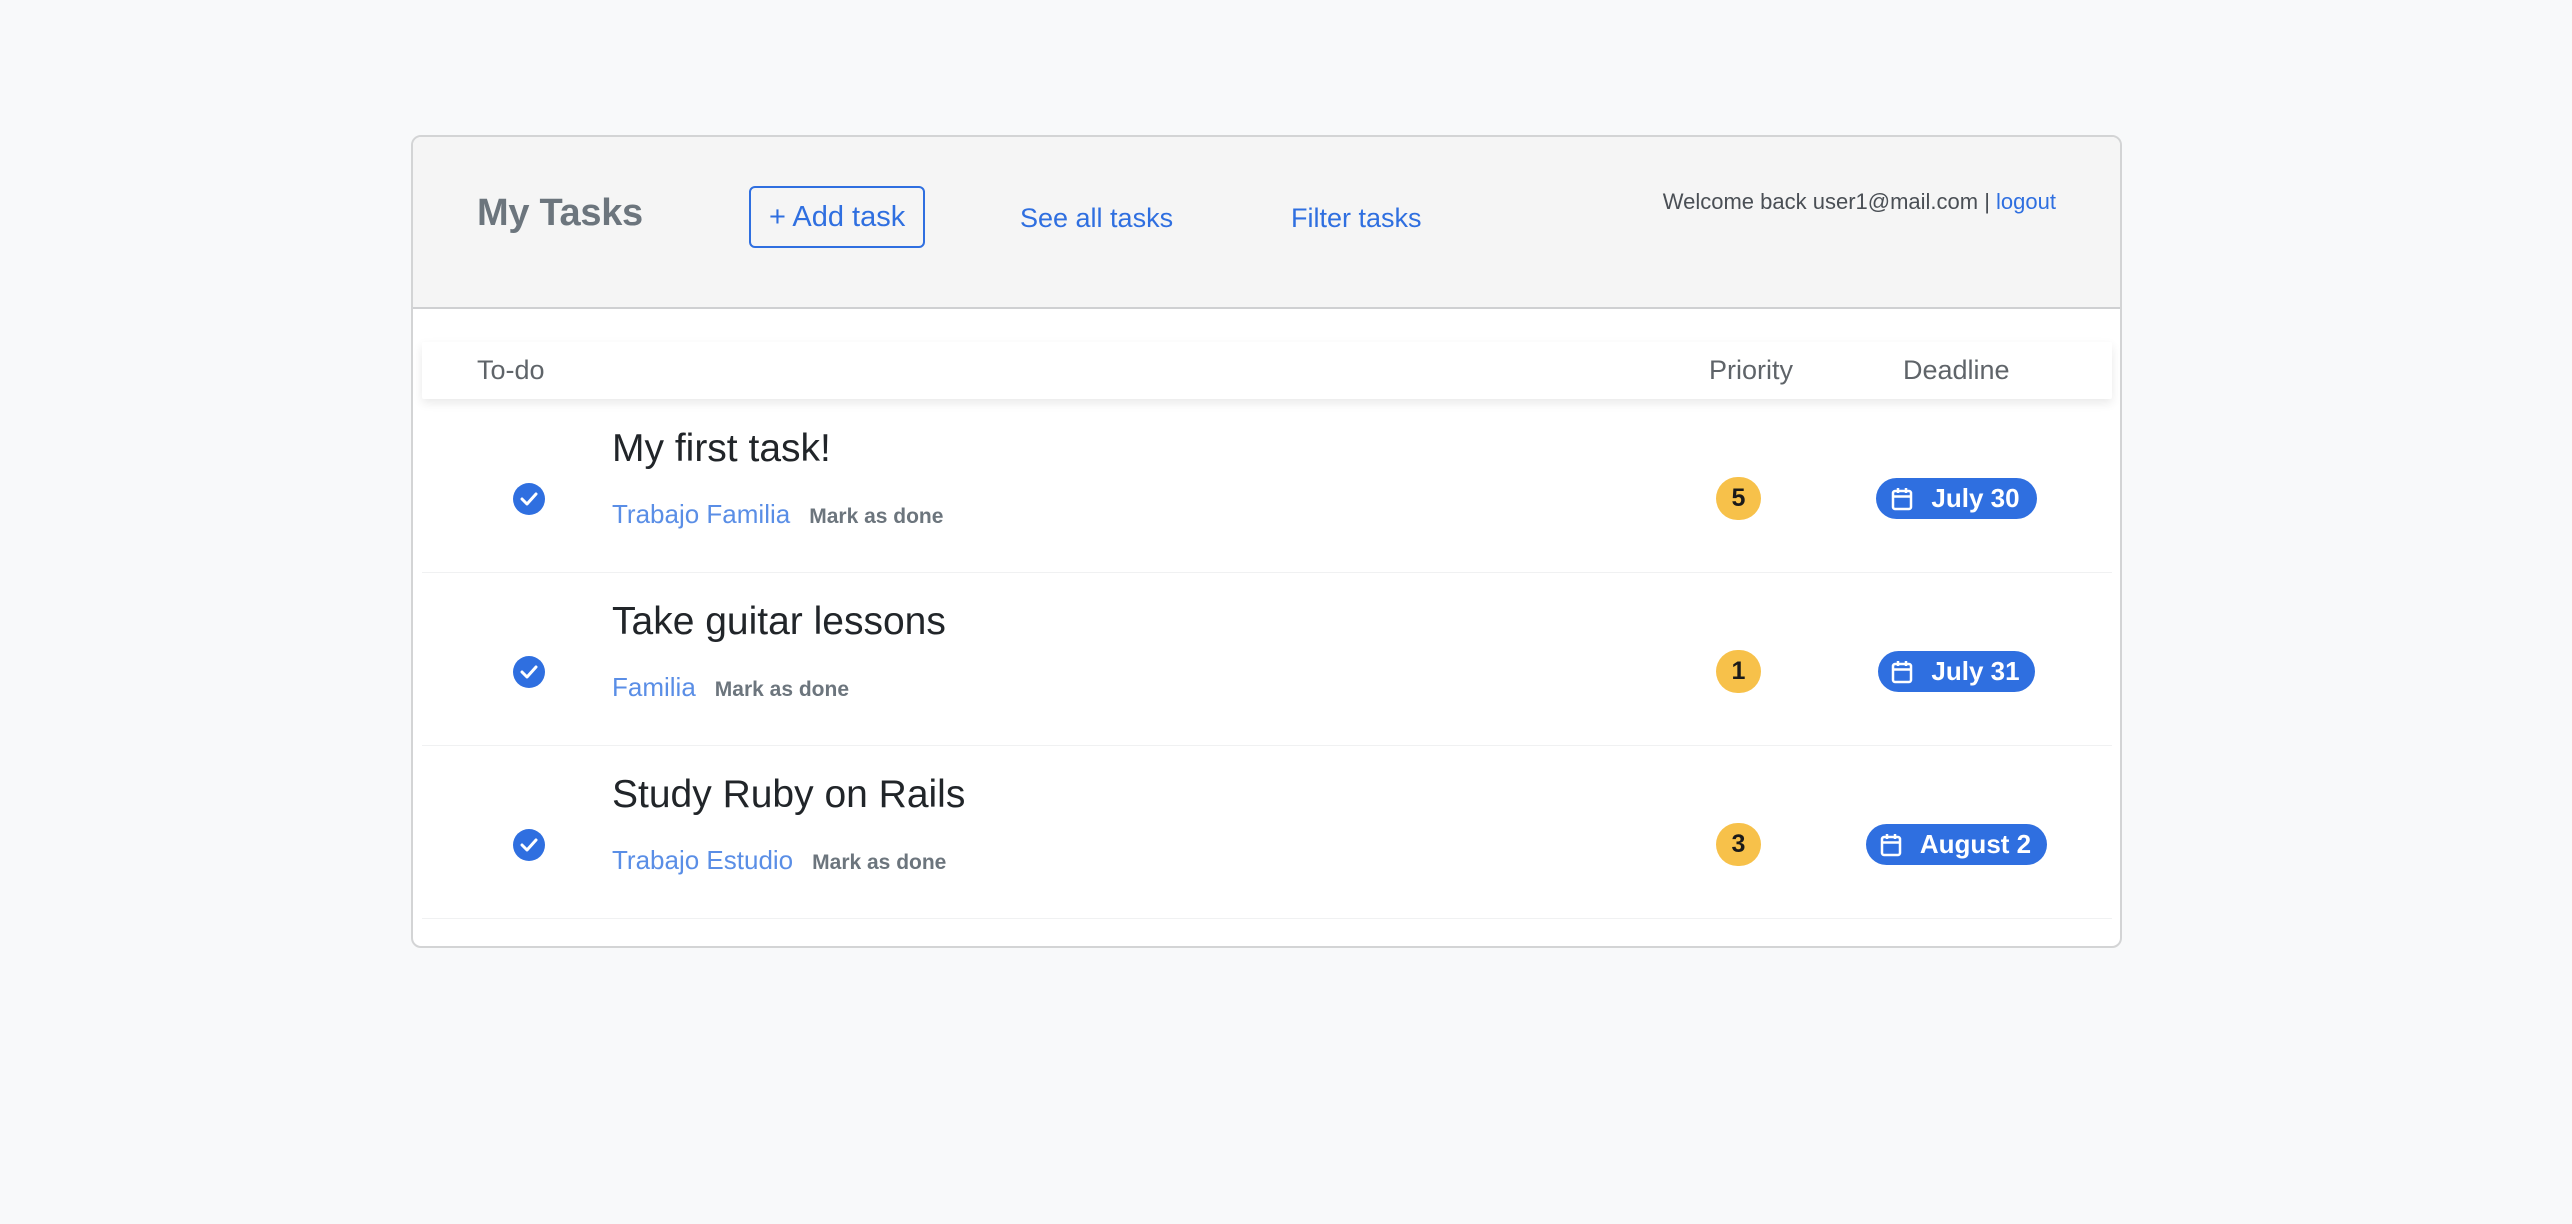 The image size is (2572, 1224). I want to click on welcome-message: Welcome back user1@mail.com | logout, so click(1859, 202).